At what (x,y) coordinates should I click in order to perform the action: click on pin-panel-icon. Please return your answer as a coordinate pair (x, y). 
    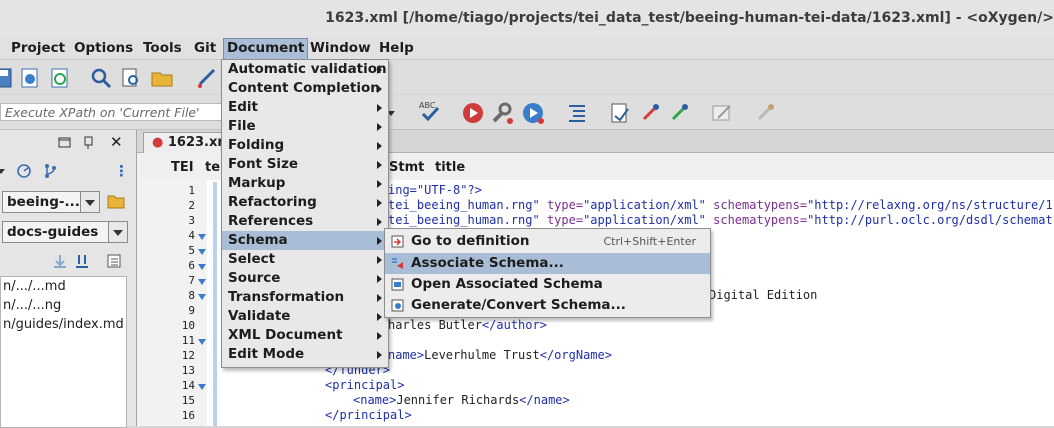
    Looking at the image, I should click on (89, 143).